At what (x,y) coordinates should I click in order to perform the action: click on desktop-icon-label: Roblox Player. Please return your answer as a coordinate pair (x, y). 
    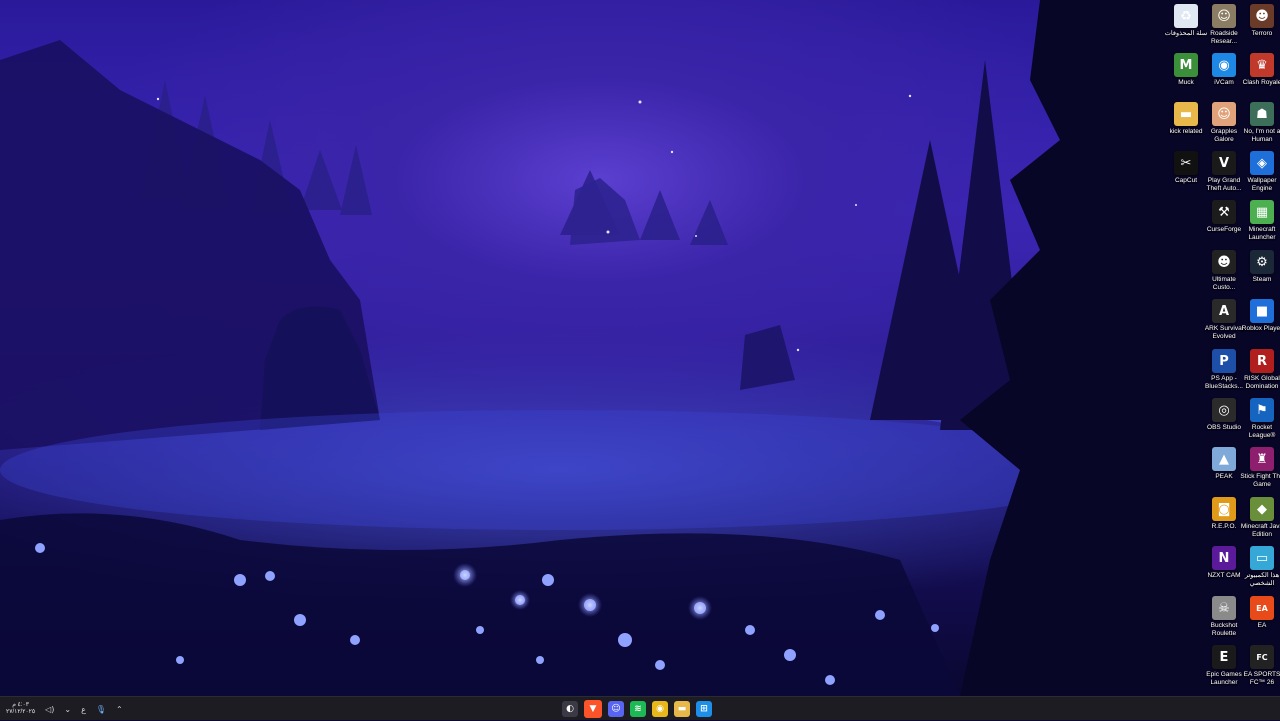
    Looking at the image, I should click on (1260, 328).